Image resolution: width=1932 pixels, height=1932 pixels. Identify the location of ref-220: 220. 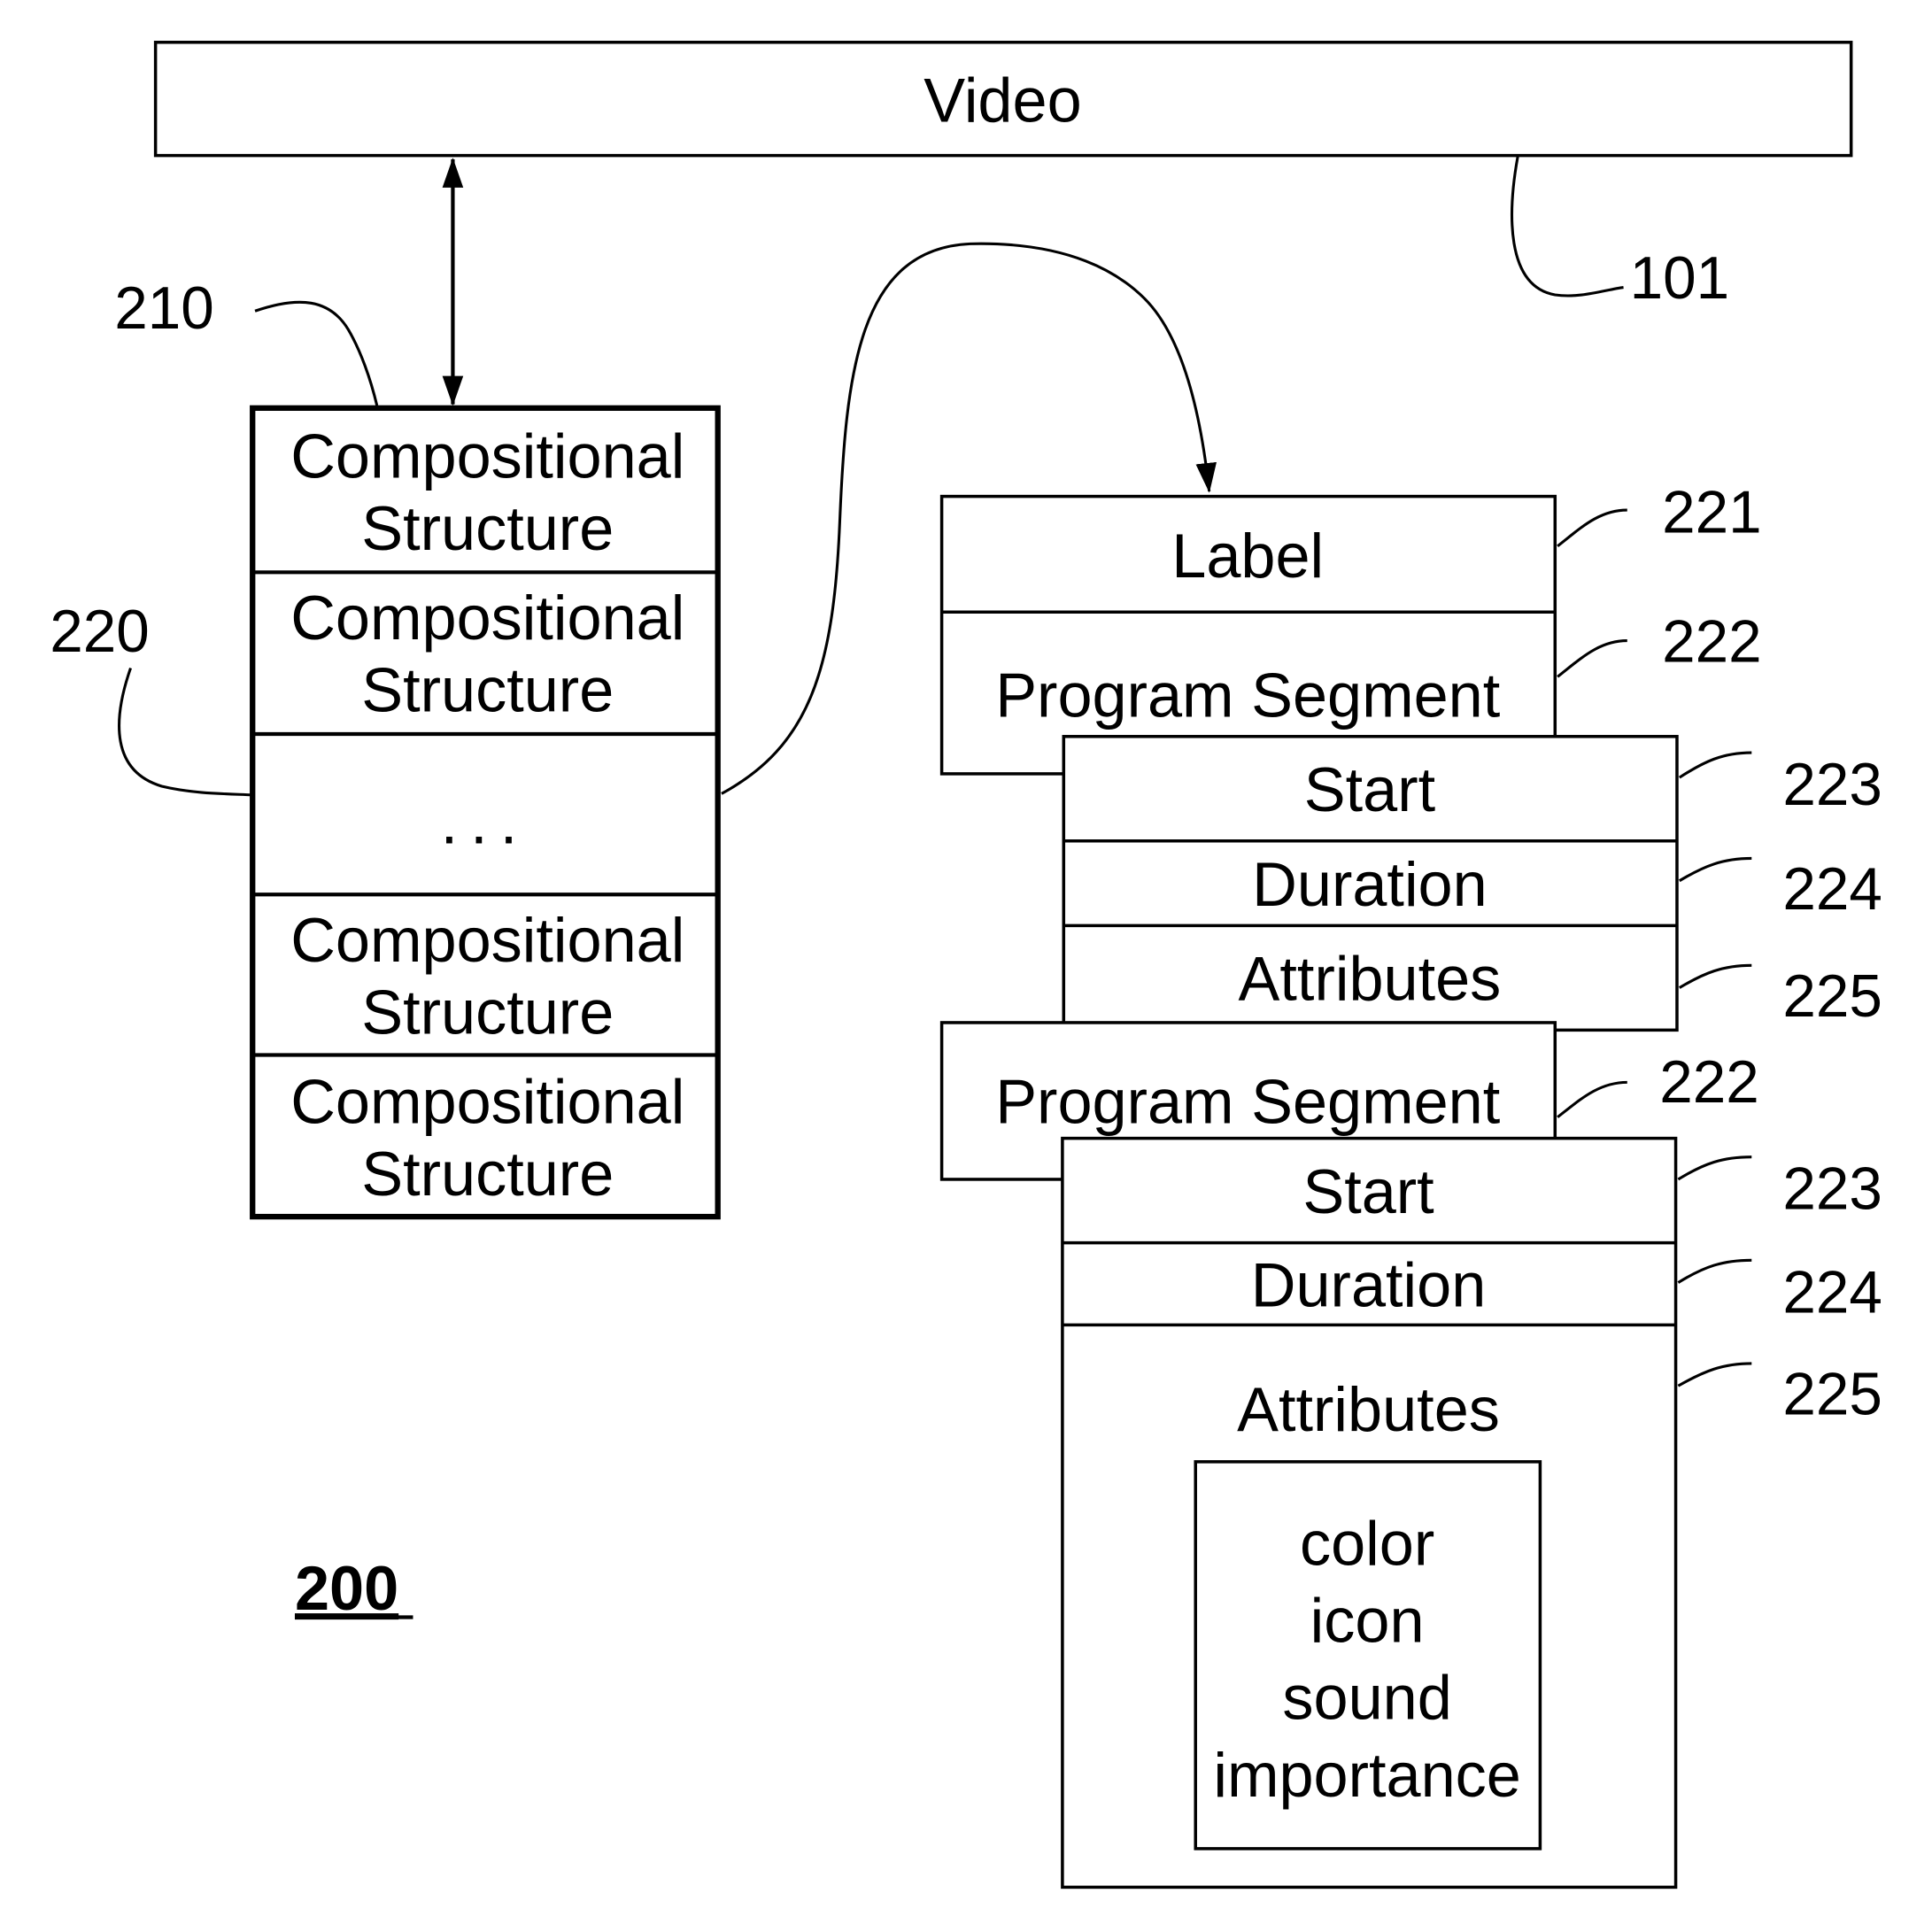
(100, 632).